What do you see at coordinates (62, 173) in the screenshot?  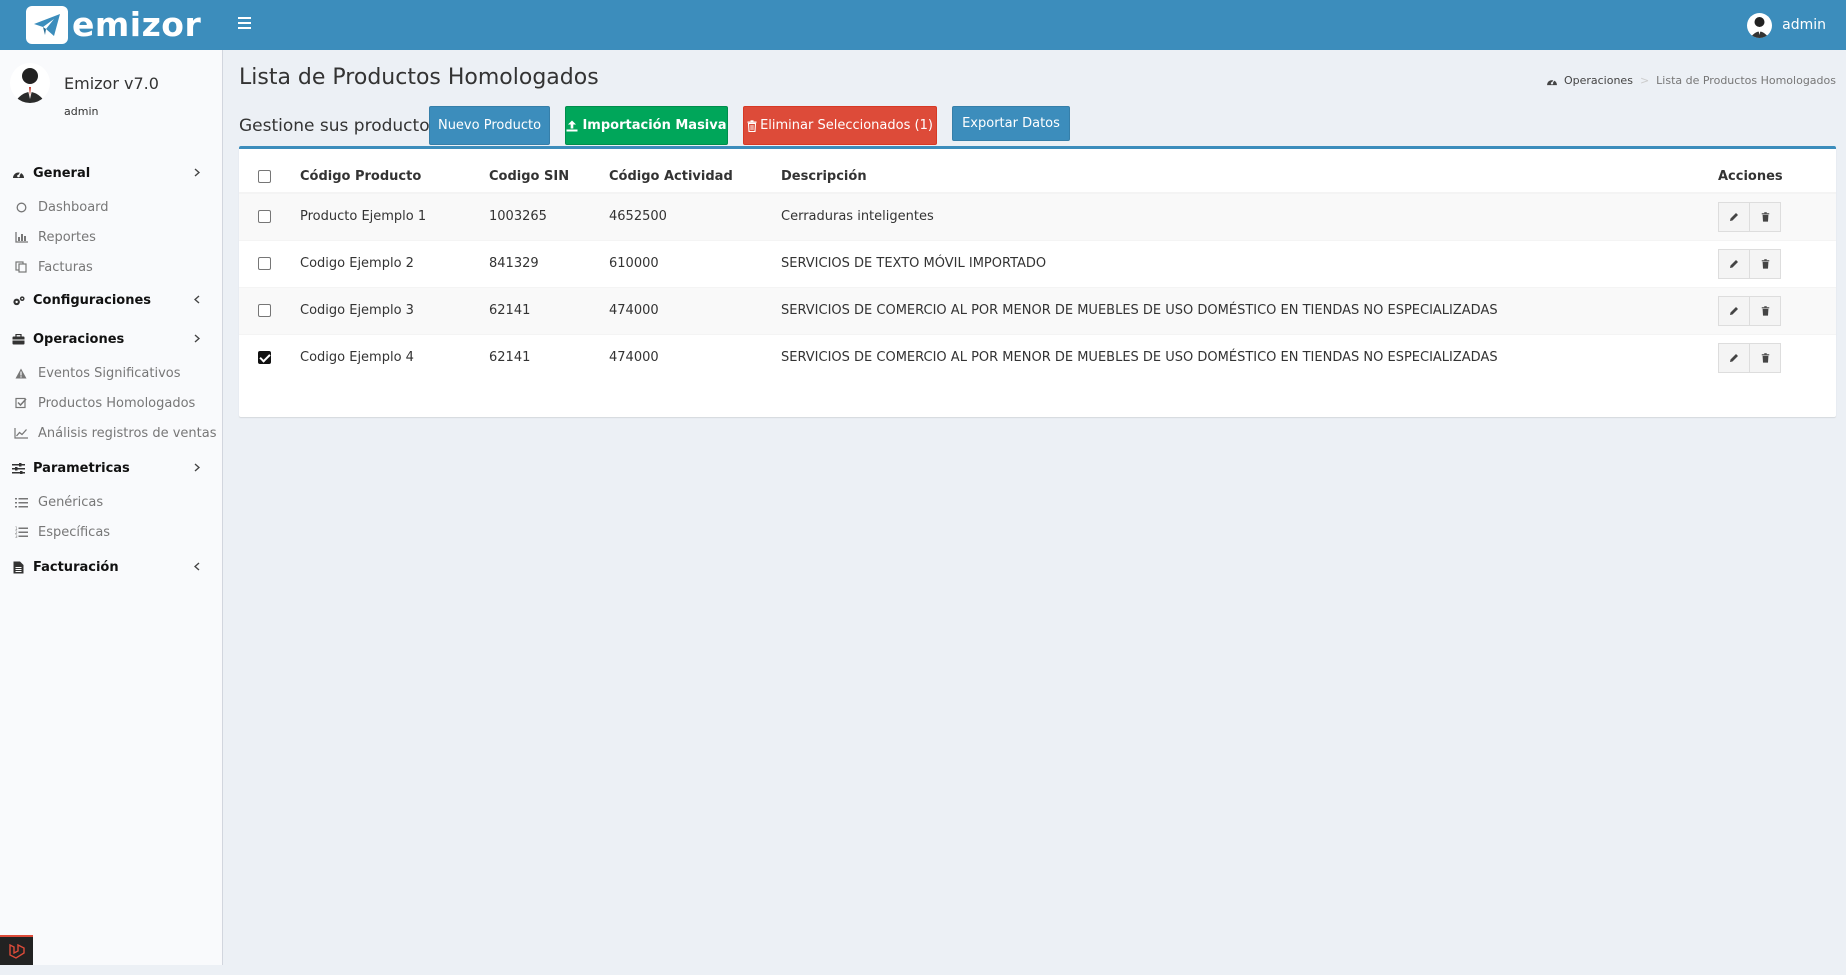 I see `sidebar-section-label: General` at bounding box center [62, 173].